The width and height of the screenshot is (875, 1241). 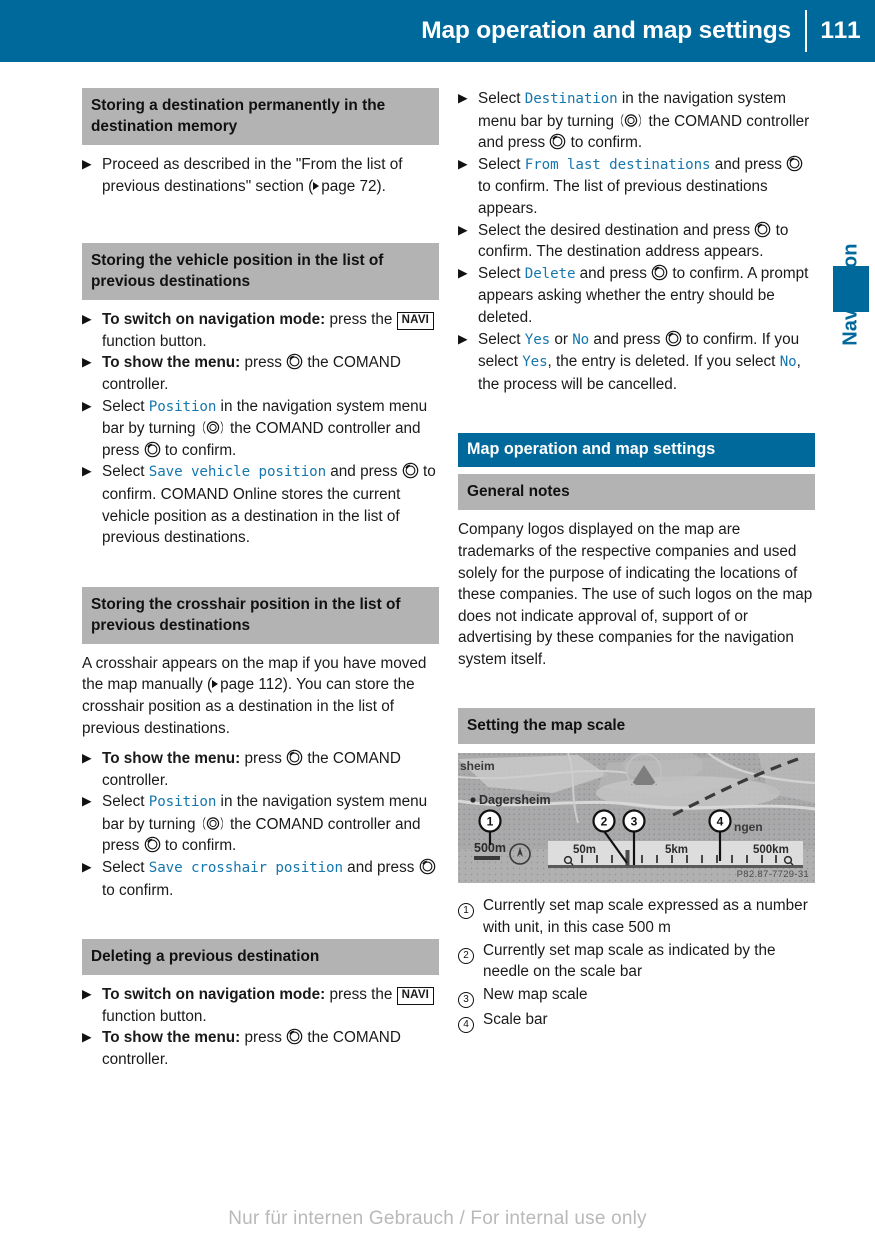 I want to click on cross-reference-label: page 72, so click(x=348, y=186).